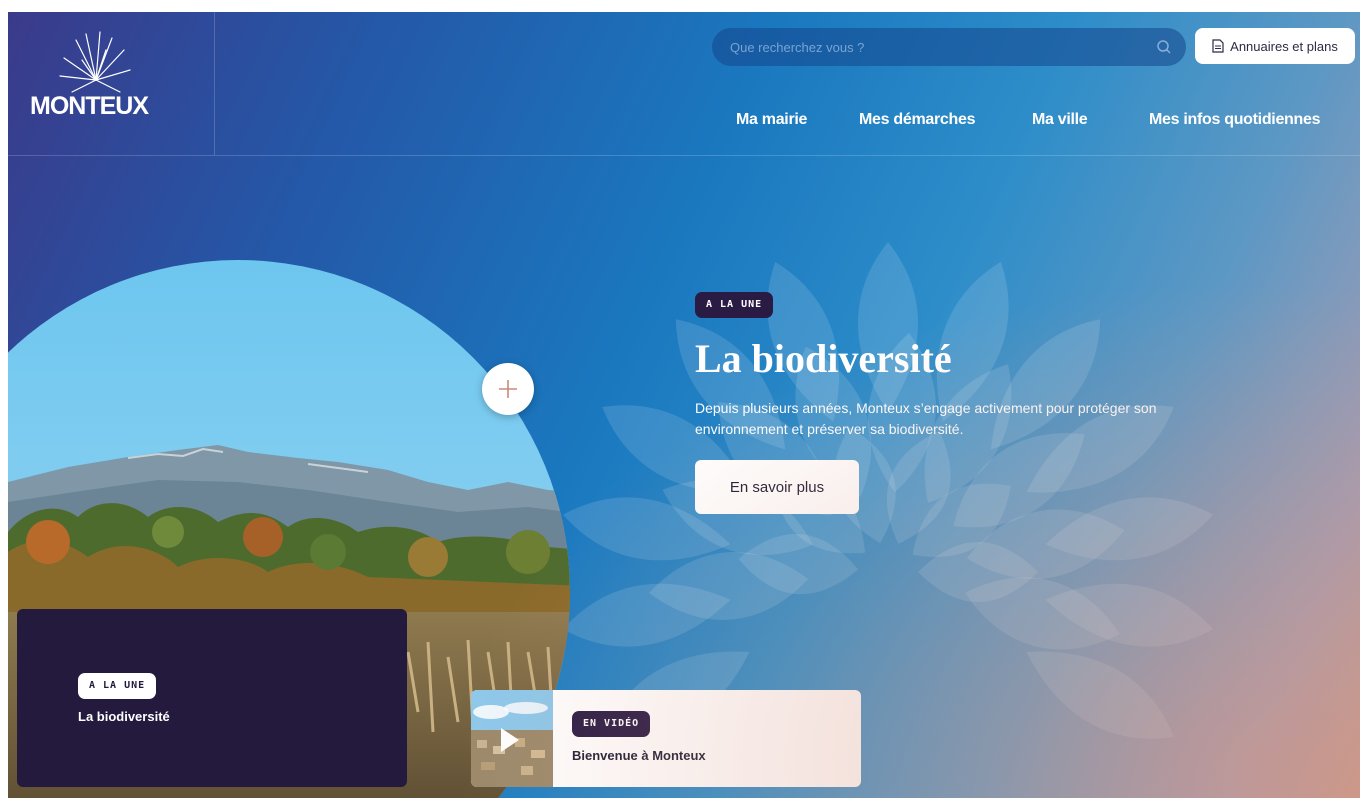 This screenshot has height=798, width=1360. What do you see at coordinates (89, 106) in the screenshot?
I see `logo-text: MONTEUX` at bounding box center [89, 106].